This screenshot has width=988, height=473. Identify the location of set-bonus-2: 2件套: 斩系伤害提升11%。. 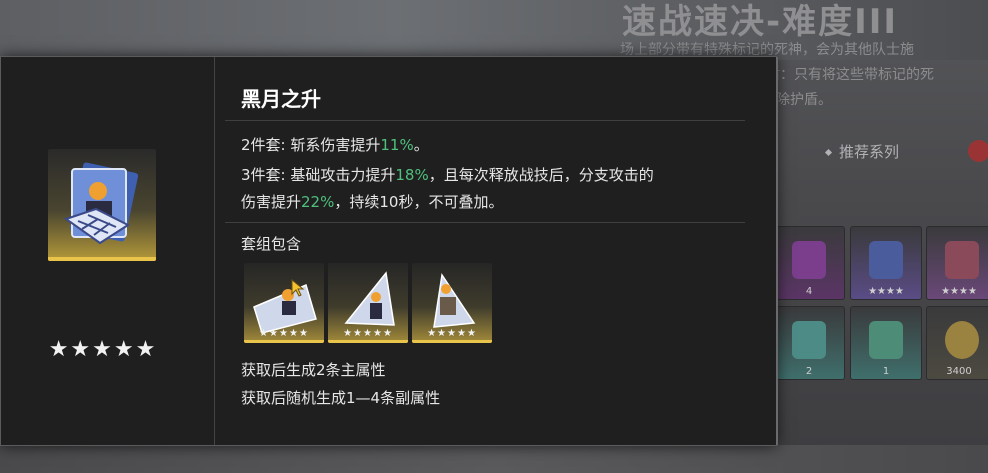
(335, 144).